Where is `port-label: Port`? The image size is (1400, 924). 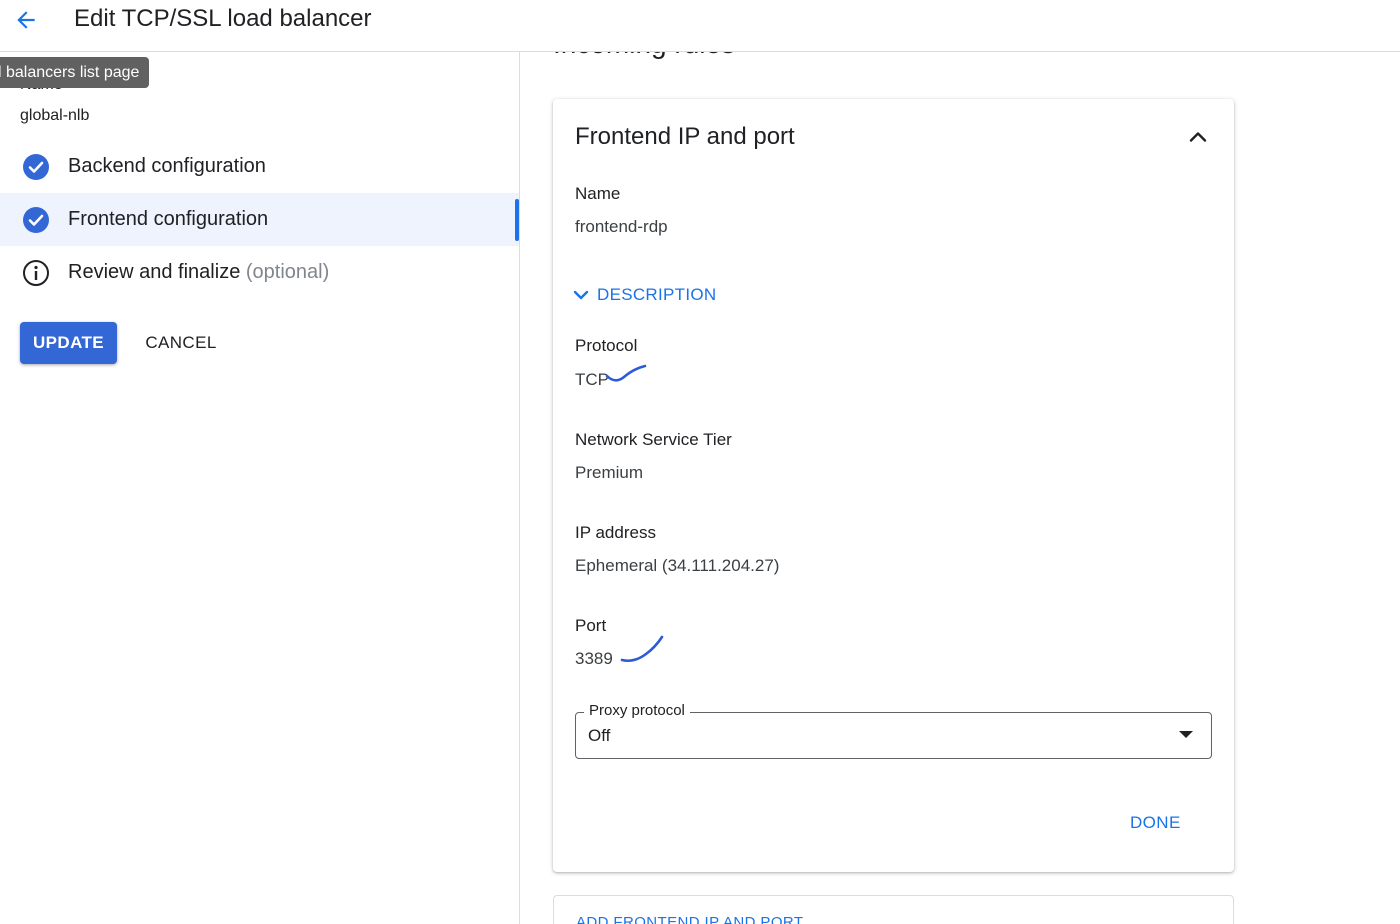
port-label: Port is located at coordinates (591, 625).